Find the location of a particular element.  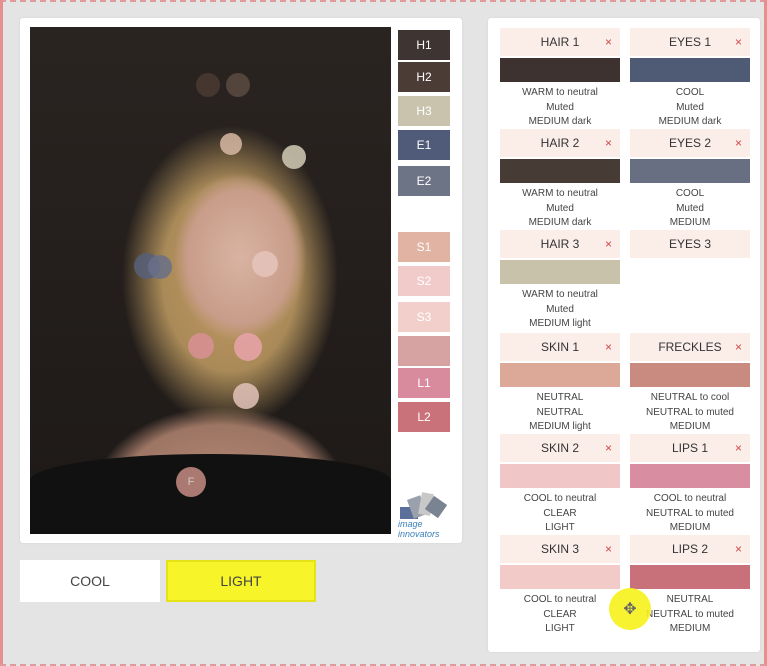

move-cursor-icon: ✥ is located at coordinates (630, 609).